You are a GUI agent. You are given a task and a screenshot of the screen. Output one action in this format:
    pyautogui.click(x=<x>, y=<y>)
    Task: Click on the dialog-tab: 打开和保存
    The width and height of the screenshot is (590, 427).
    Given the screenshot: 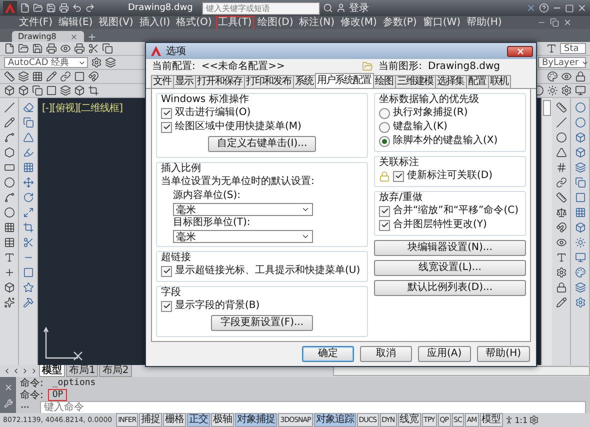 What is the action you would take?
    pyautogui.click(x=220, y=81)
    